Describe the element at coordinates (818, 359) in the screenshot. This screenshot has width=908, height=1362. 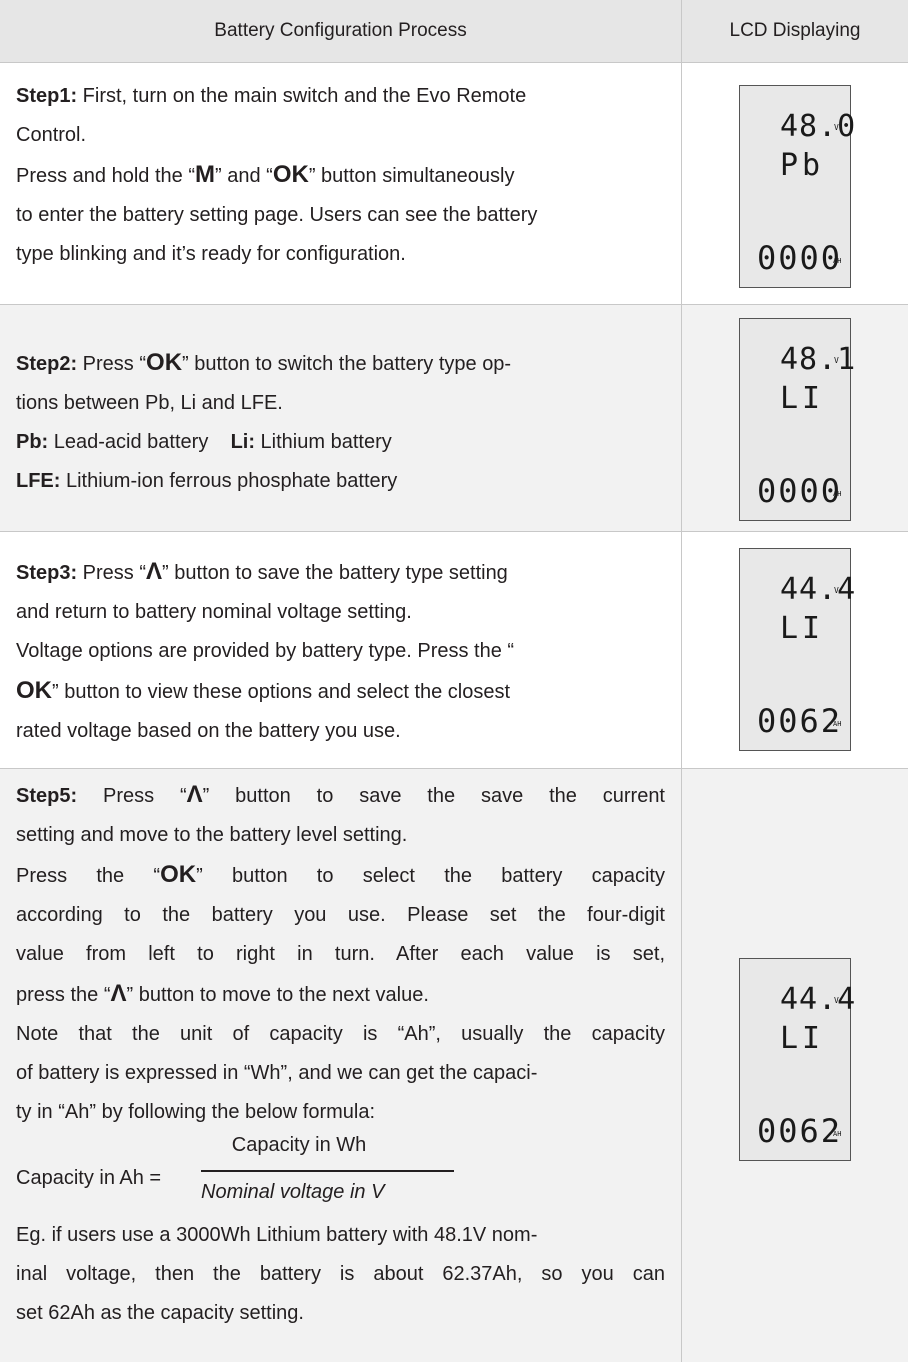
I see `lcd-voltage: 48.1` at that location.